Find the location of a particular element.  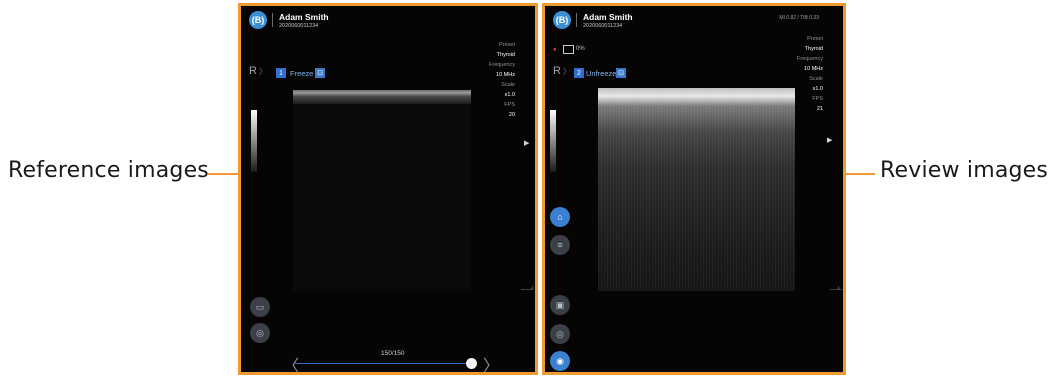

reference-connector-line is located at coordinates (225, 174).